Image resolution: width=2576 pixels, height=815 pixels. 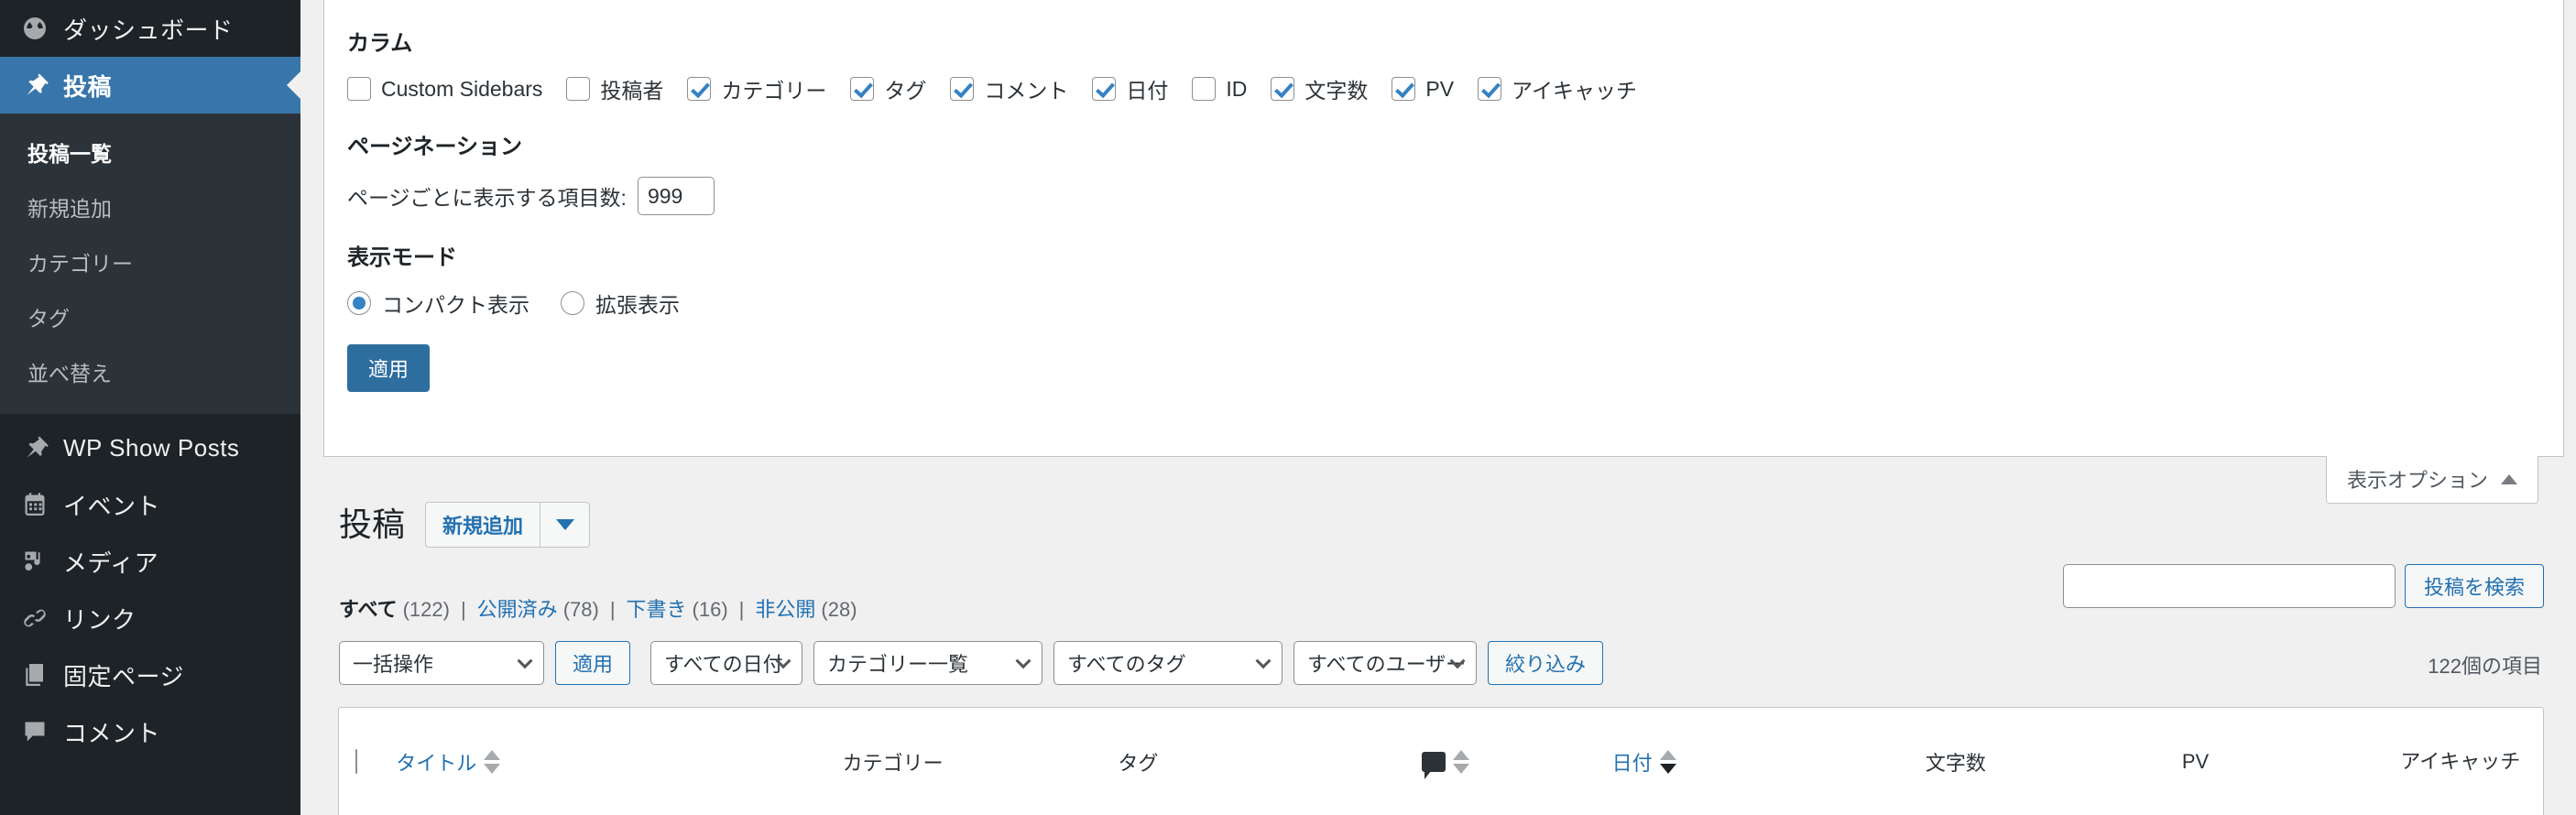 I want to click on sidebar-item-media: メディア, so click(x=150, y=561).